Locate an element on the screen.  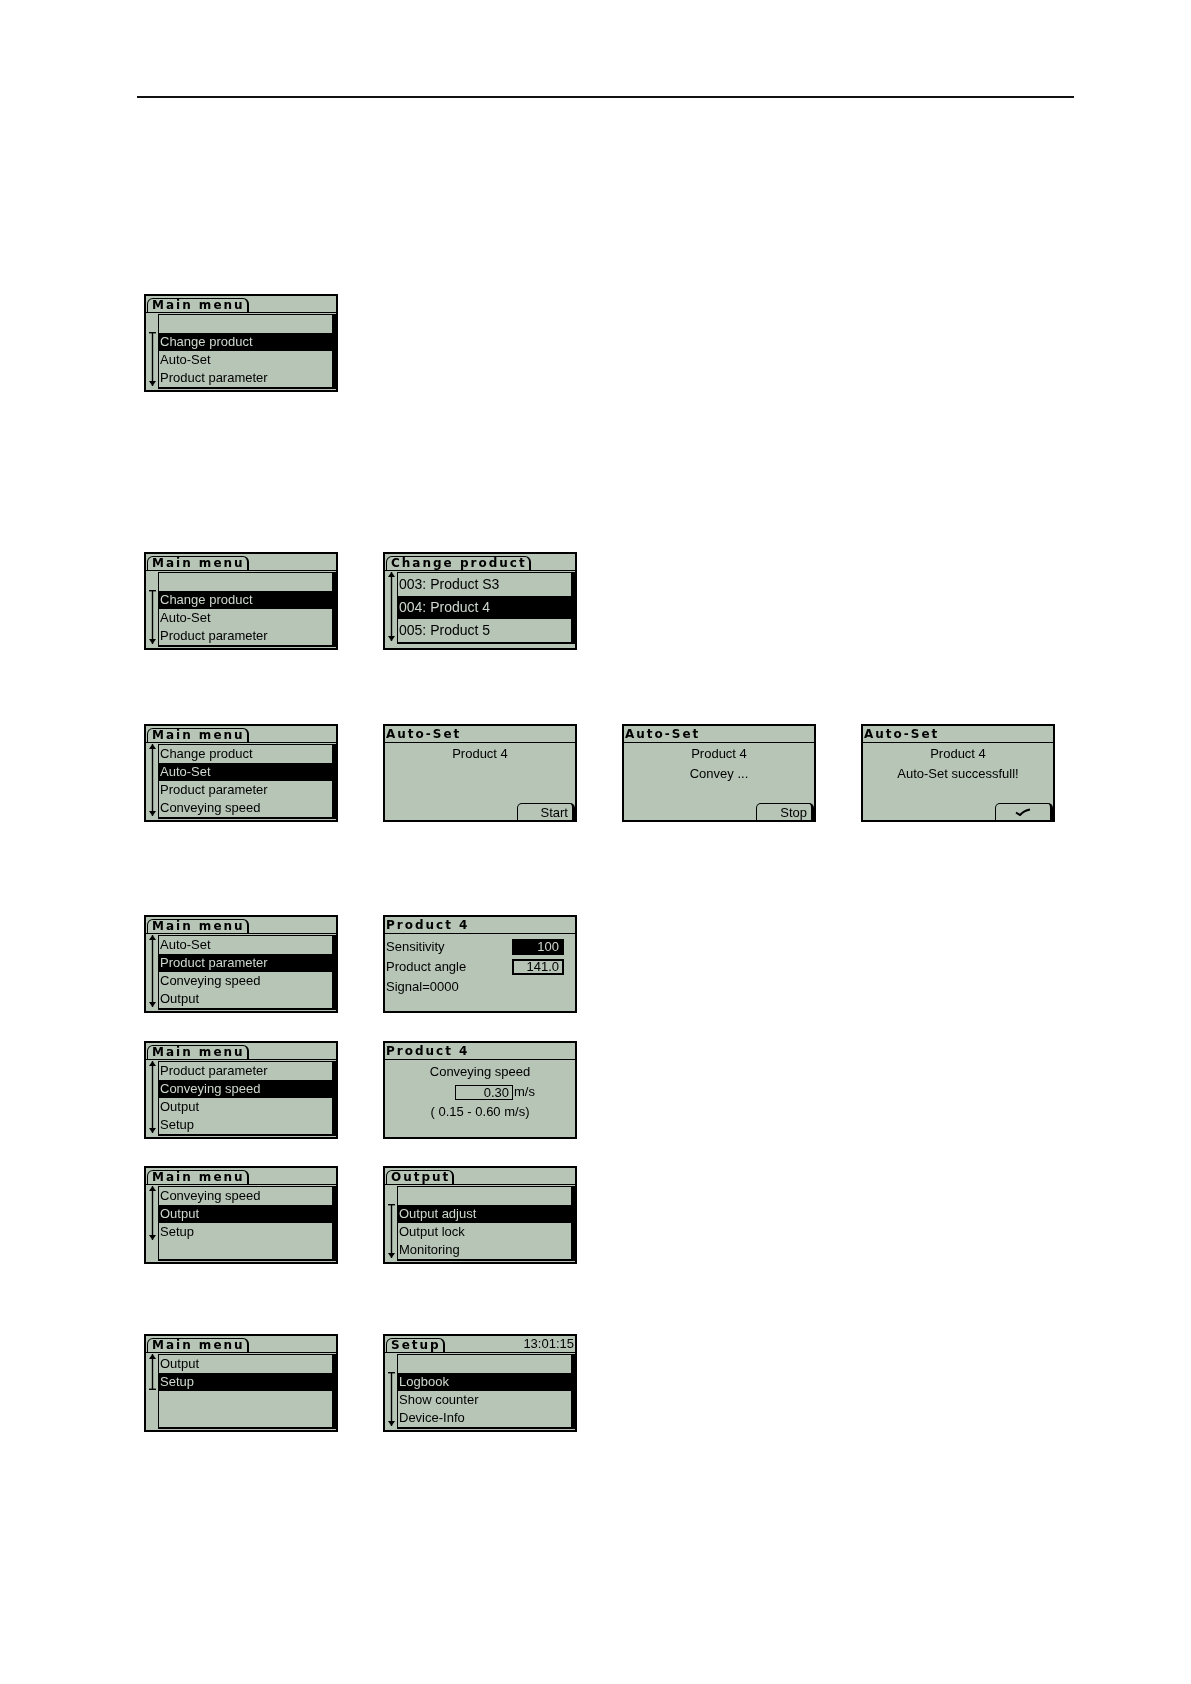
setting-caption: Conveying speed is located at coordinates (480, 1072).